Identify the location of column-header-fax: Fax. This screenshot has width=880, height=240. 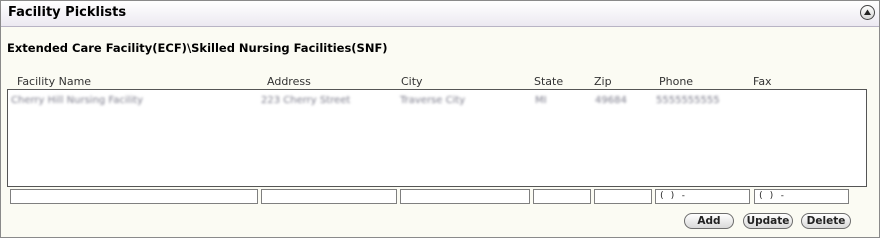
(762, 81).